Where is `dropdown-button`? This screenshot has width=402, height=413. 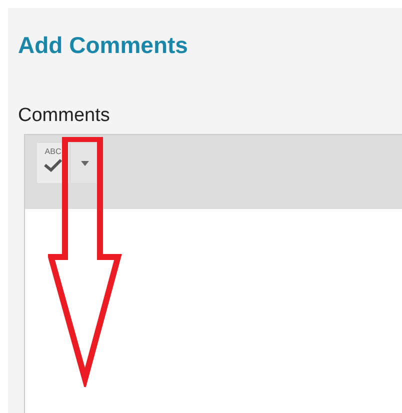 dropdown-button is located at coordinates (85, 163).